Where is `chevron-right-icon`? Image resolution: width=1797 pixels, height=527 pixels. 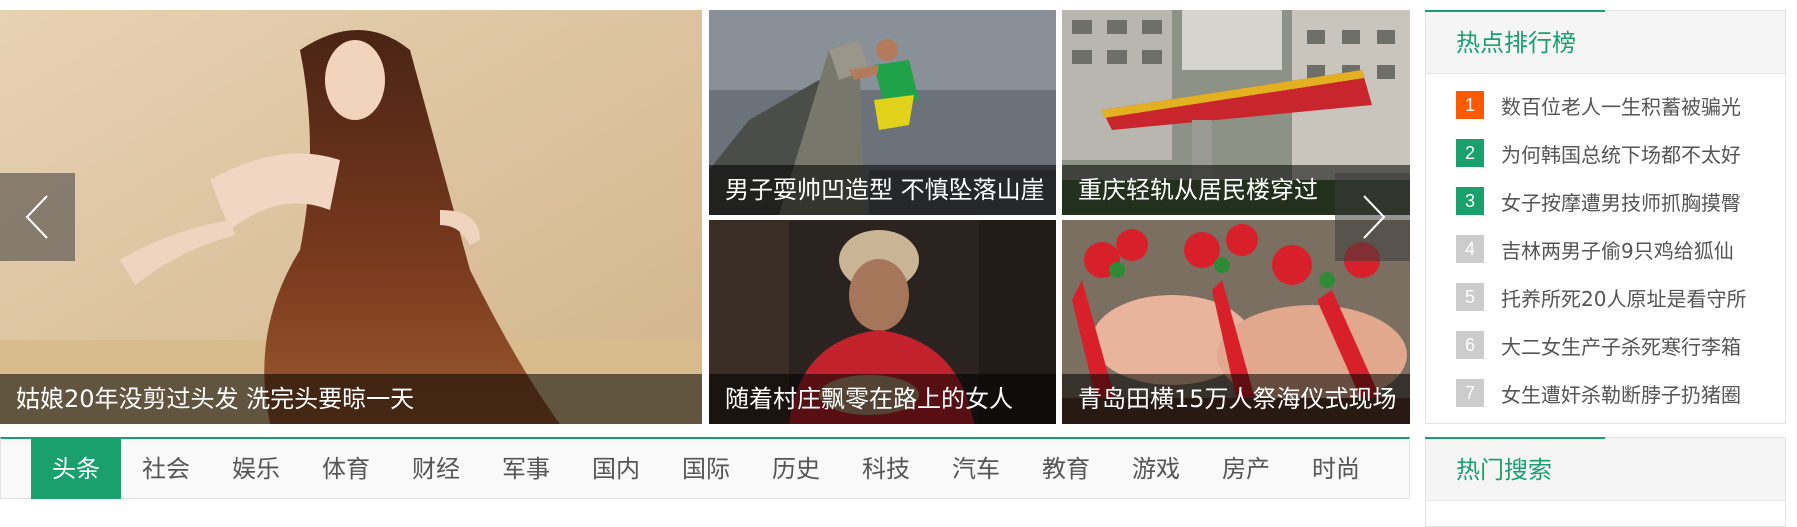
chevron-right-icon is located at coordinates (1373, 217).